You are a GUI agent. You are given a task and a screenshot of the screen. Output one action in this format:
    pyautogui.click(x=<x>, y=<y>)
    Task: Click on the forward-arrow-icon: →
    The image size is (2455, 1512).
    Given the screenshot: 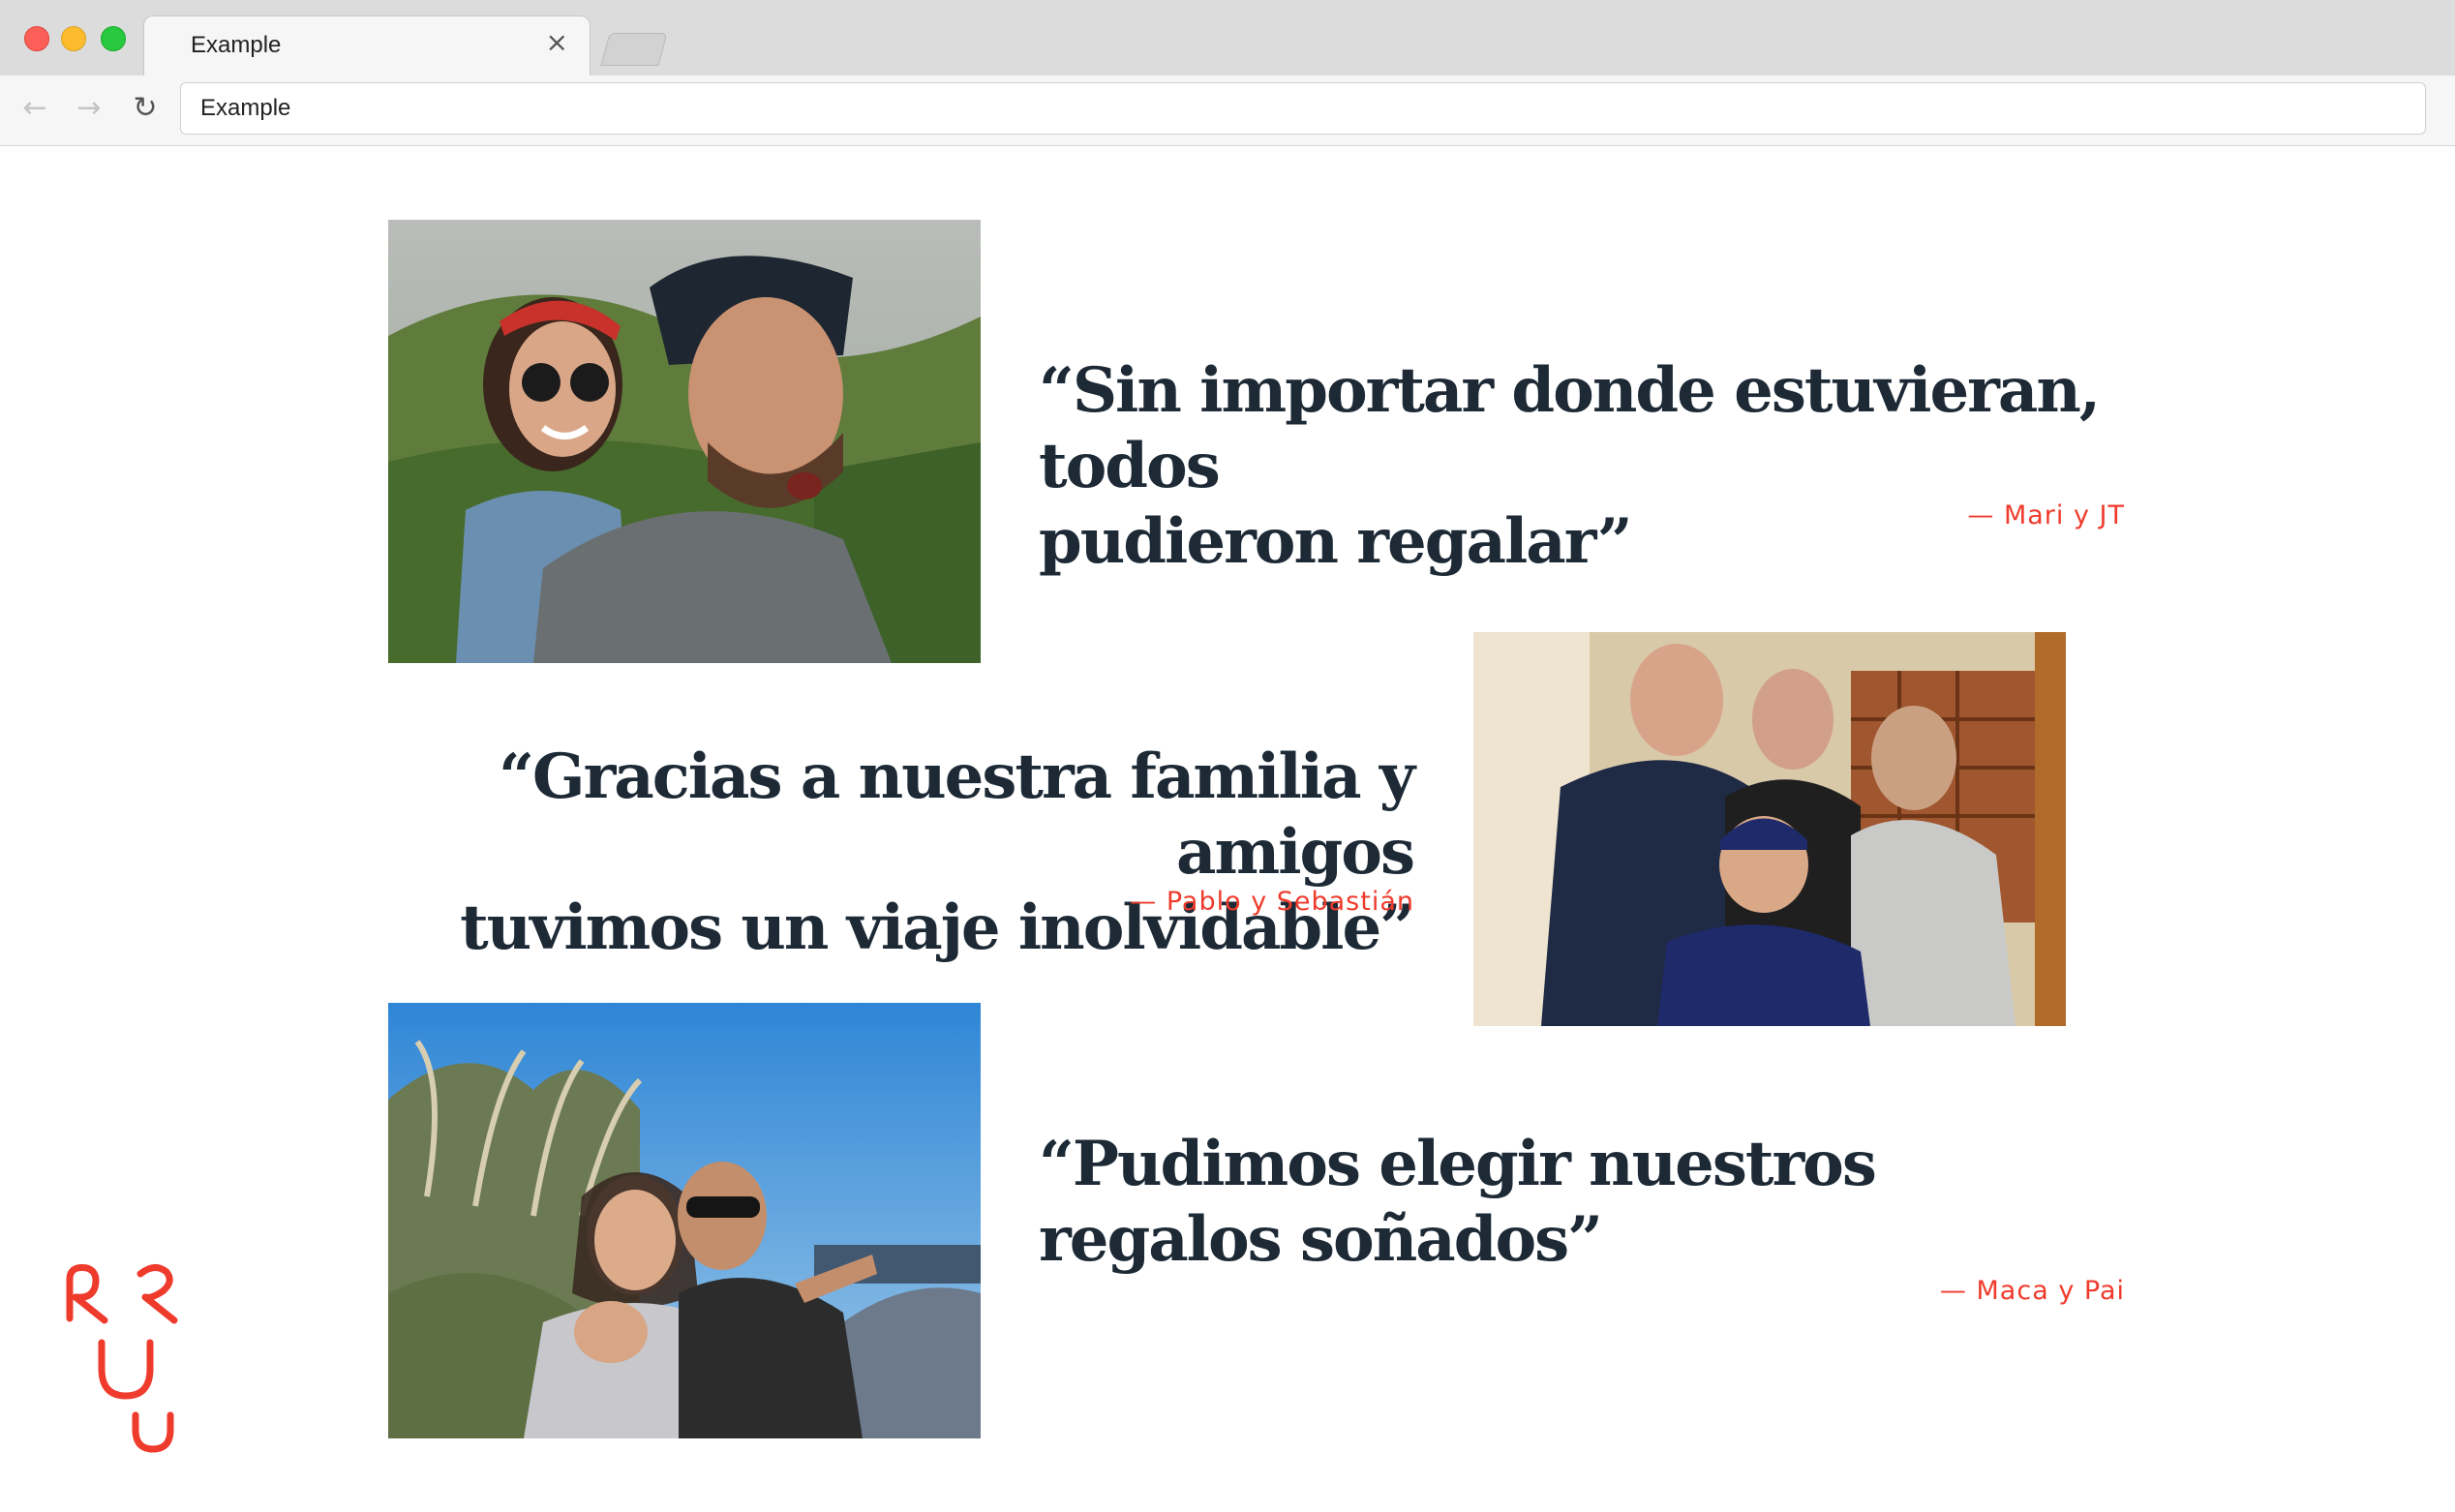 What is the action you would take?
    pyautogui.click(x=89, y=108)
    